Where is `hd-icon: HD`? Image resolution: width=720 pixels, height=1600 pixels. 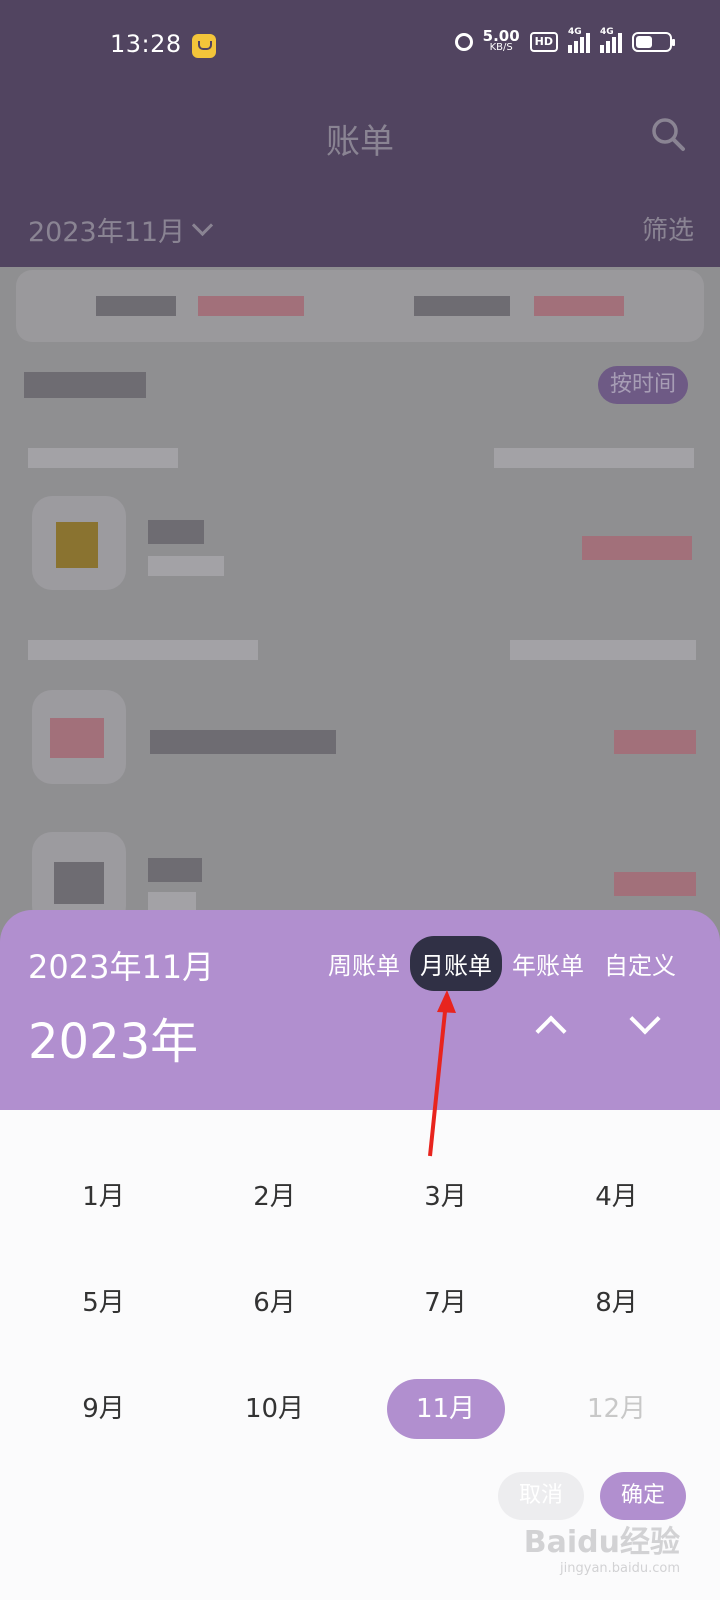
hd-icon: HD is located at coordinates (543, 42).